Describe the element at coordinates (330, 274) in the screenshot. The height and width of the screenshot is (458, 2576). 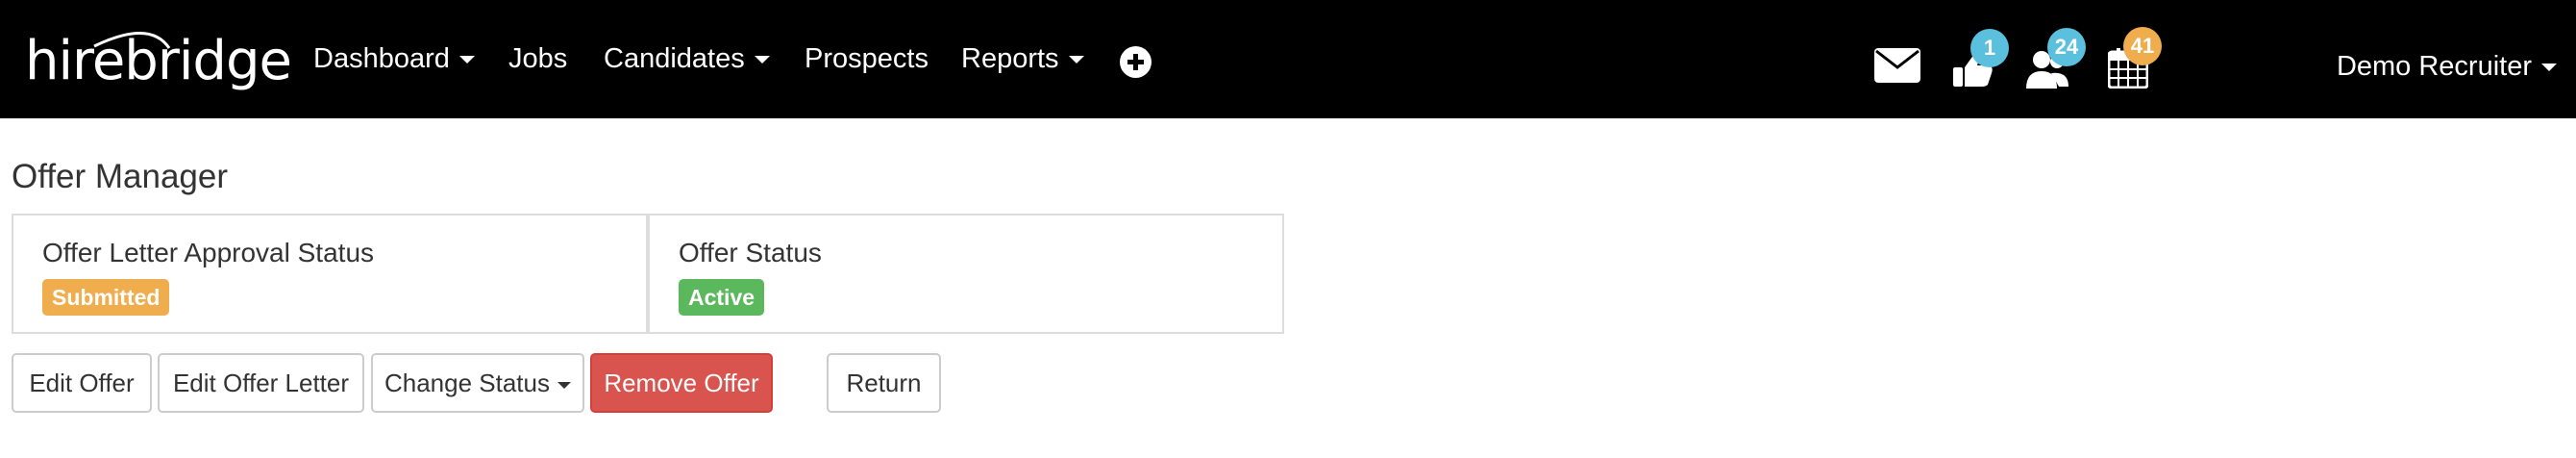
I see `approval-status-panel: Offer Letter Approval Status Submitted` at that location.